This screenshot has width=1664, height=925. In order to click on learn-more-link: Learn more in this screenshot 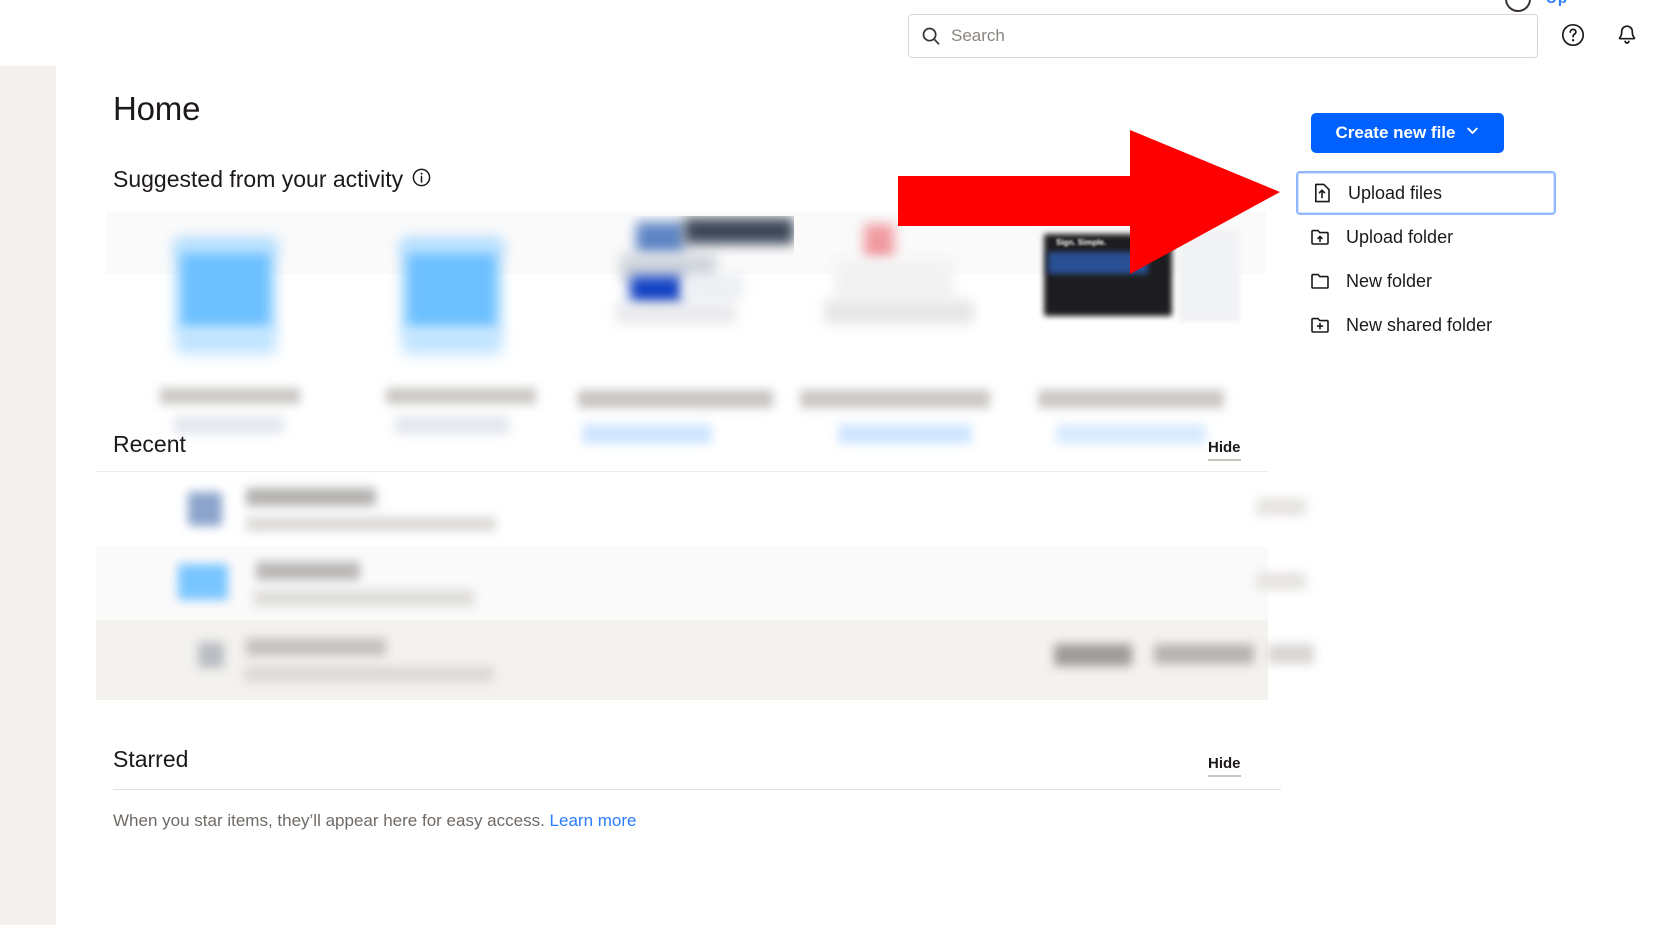, I will do `click(593, 820)`.